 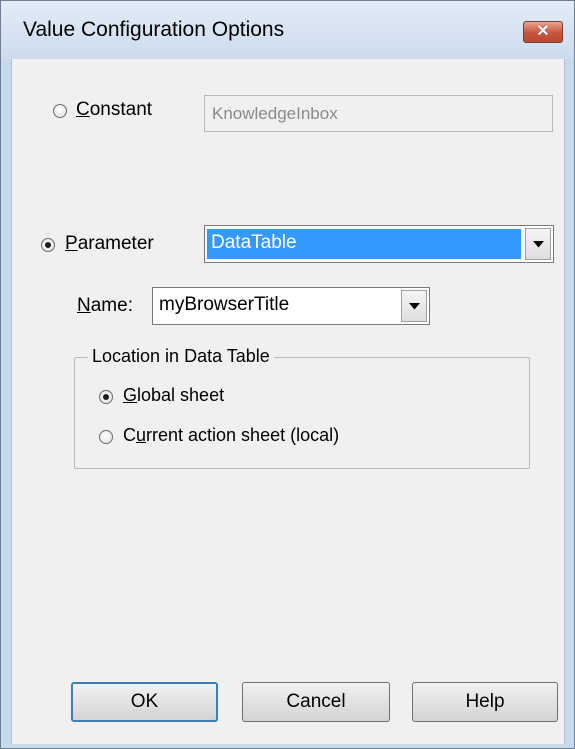 What do you see at coordinates (130, 395) in the screenshot?
I see `global-sheet-mnemonic: G` at bounding box center [130, 395].